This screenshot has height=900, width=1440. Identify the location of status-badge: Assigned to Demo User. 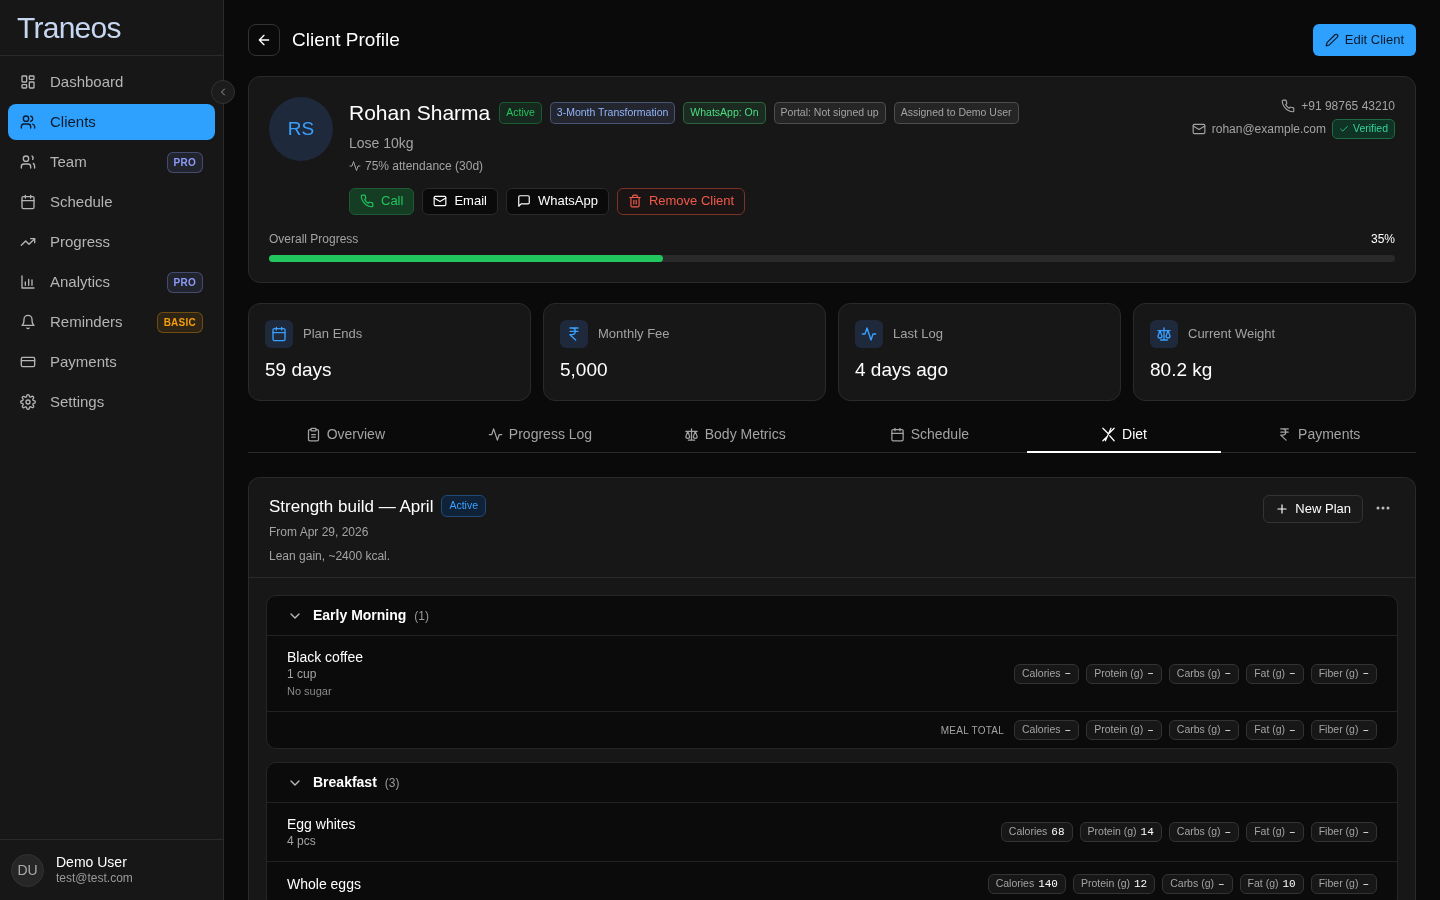
(956, 112).